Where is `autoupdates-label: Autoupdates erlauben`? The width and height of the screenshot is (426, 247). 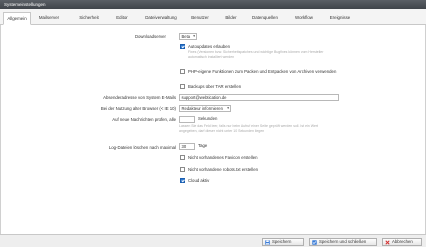 autoupdates-label: Autoupdates erlauben is located at coordinates (209, 46).